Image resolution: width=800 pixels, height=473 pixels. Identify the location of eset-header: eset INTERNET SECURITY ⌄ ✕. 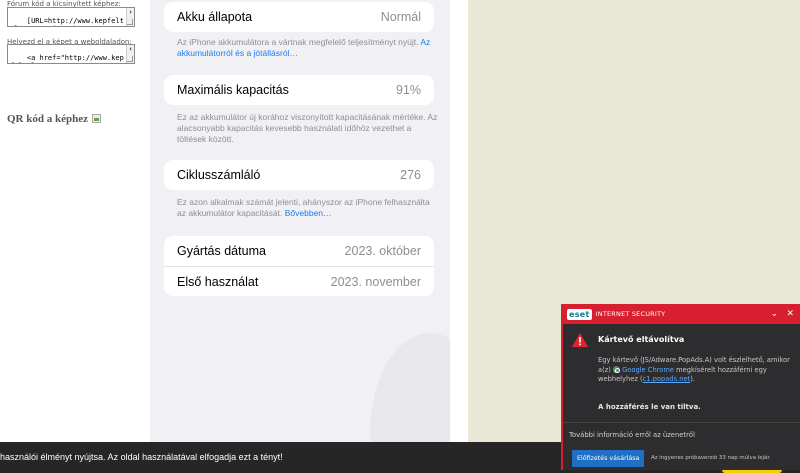
(681, 314).